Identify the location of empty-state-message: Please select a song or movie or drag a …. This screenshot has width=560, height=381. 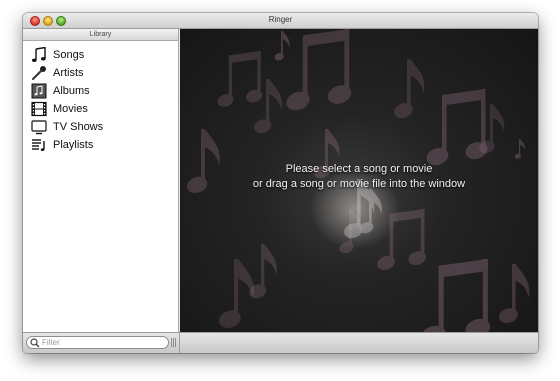
(359, 177).